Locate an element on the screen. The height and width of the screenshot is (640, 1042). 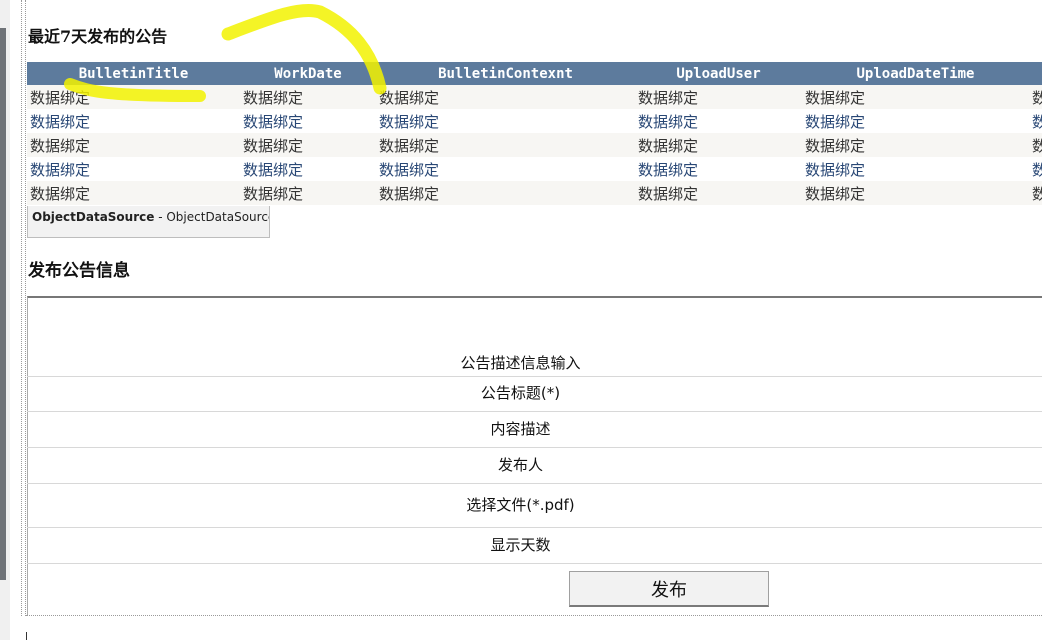
object-datasource-control: ObjectDataSource - ObjectDataSource1 is located at coordinates (148, 222).